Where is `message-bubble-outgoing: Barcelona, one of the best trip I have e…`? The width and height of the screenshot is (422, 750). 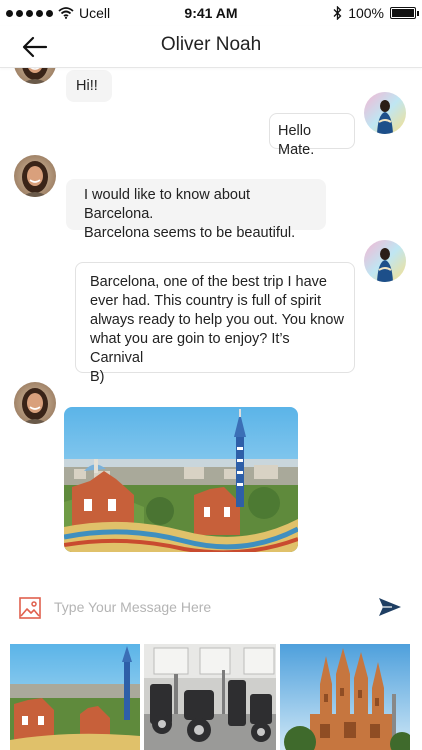 message-bubble-outgoing: Barcelona, one of the best trip I have e… is located at coordinates (215, 323).